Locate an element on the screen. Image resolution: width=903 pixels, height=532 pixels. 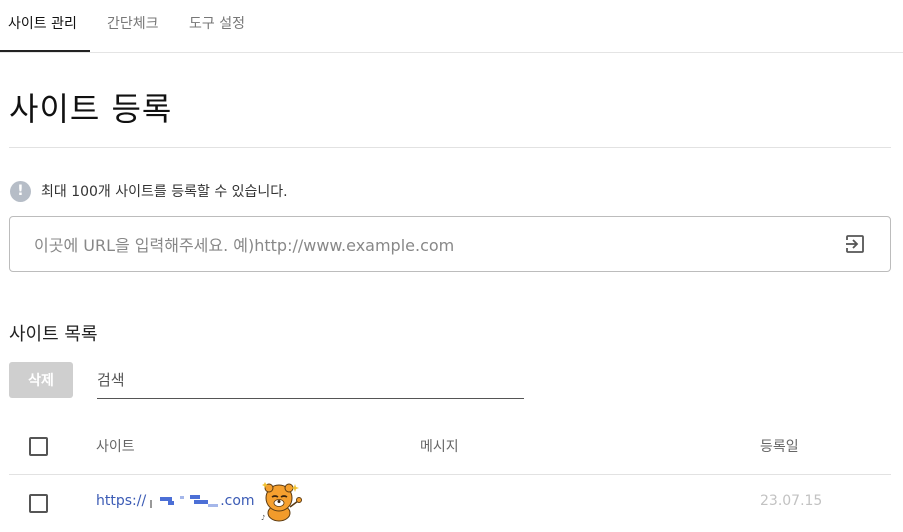
site-list-title: 사이트 목록 is located at coordinates (53, 334).